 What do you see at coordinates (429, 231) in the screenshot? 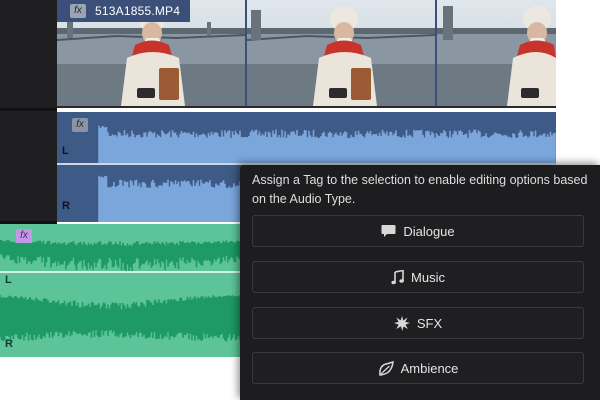
I see `dialogue-label: Dialogue` at bounding box center [429, 231].